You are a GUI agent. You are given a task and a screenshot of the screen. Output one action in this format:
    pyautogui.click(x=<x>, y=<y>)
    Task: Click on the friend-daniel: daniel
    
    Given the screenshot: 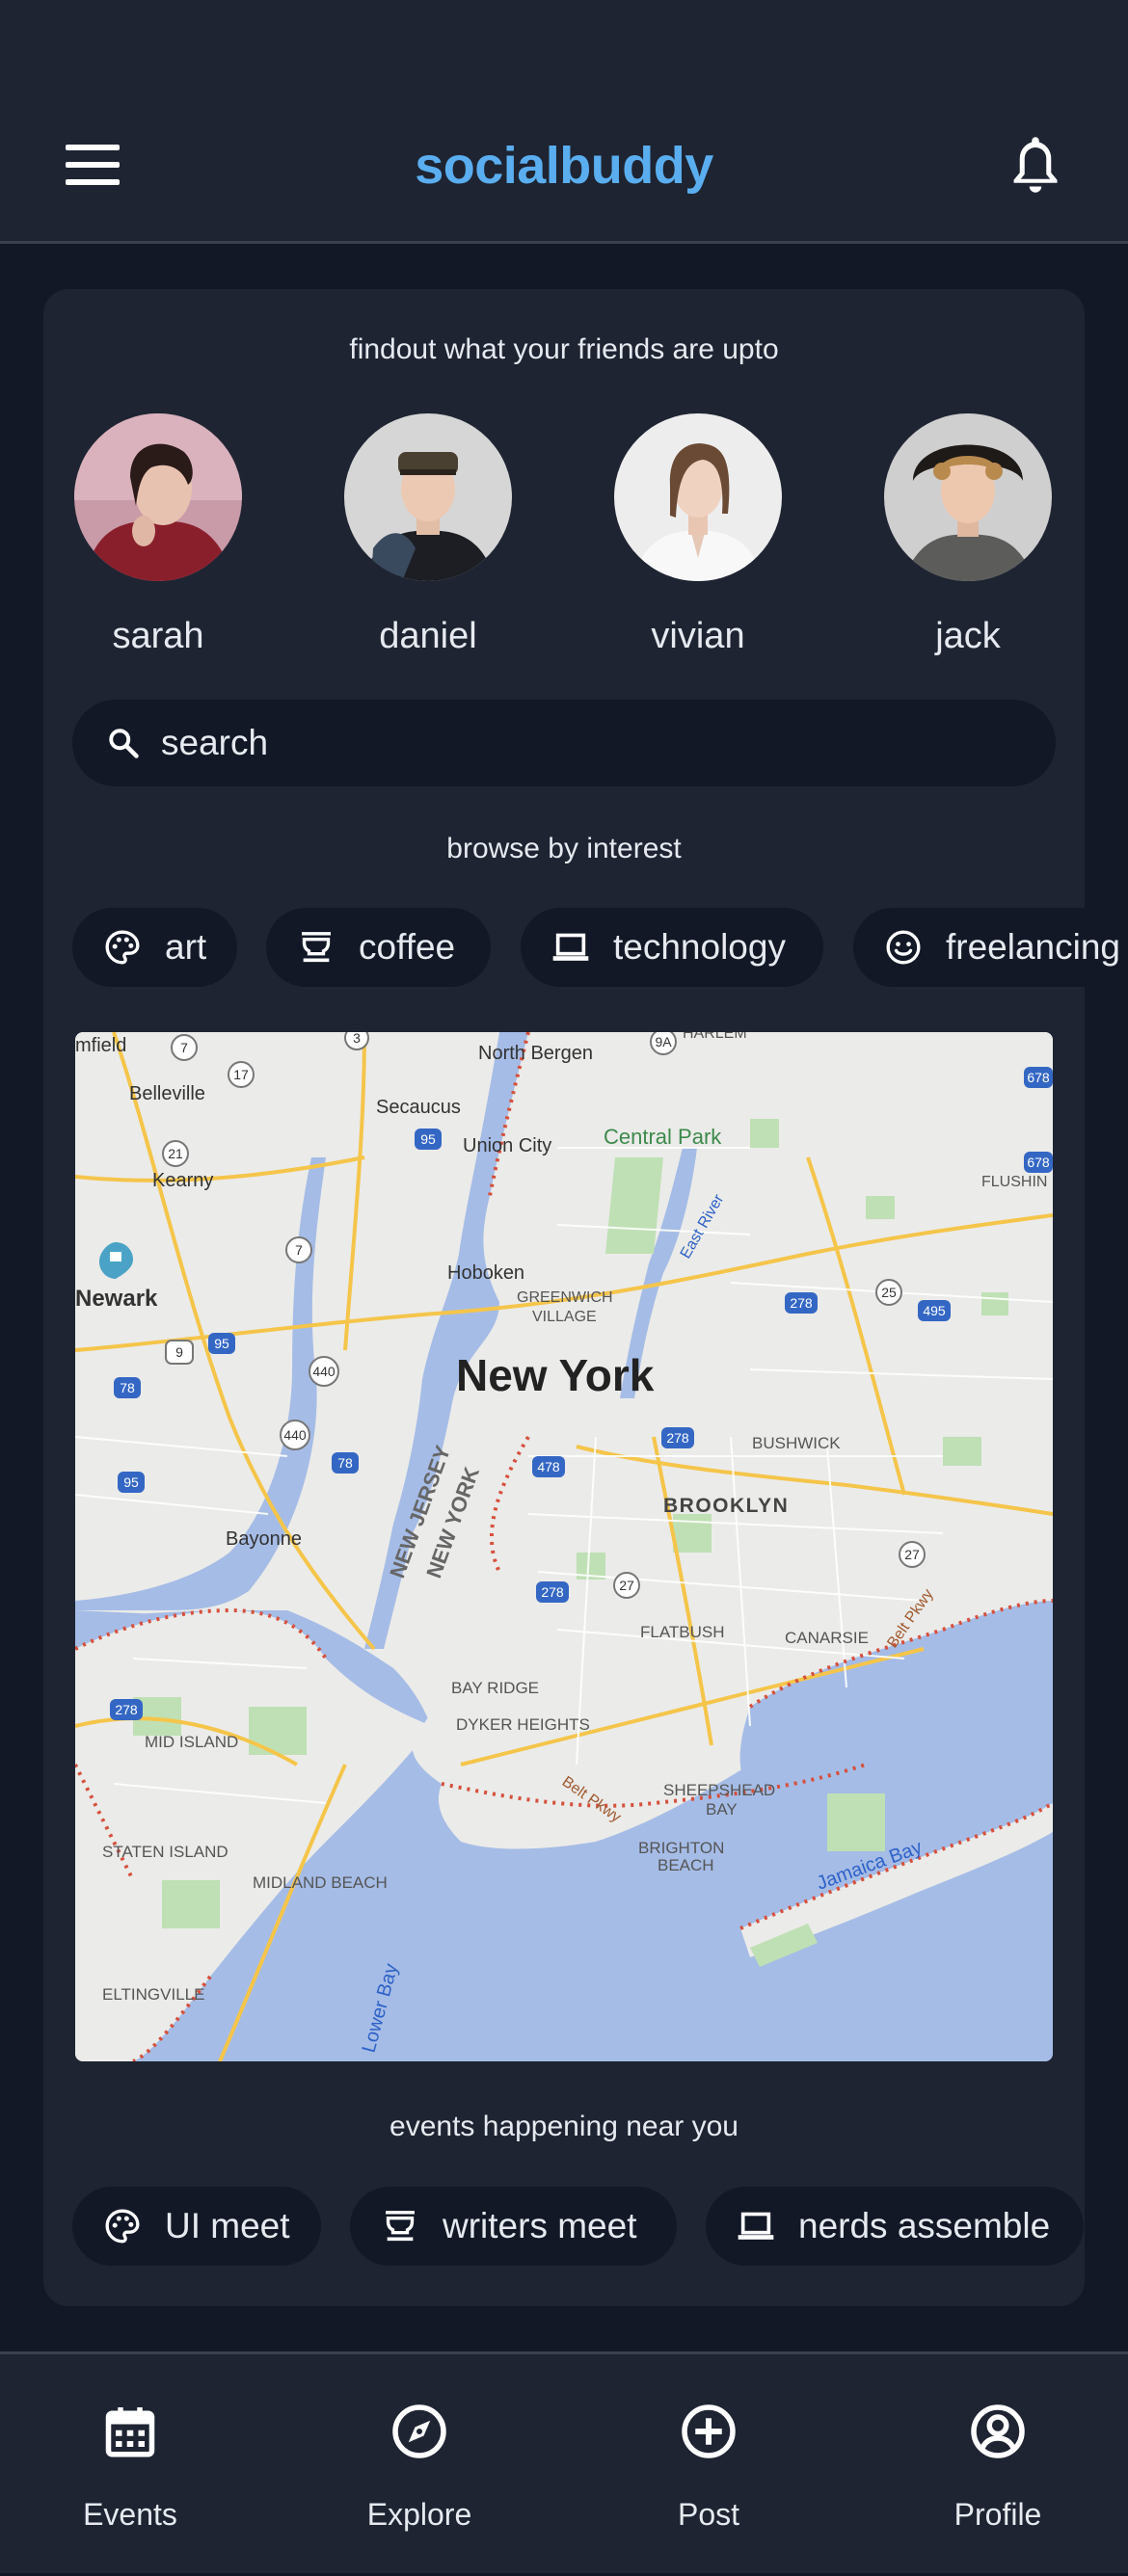 What is the action you would take?
    pyautogui.click(x=428, y=535)
    